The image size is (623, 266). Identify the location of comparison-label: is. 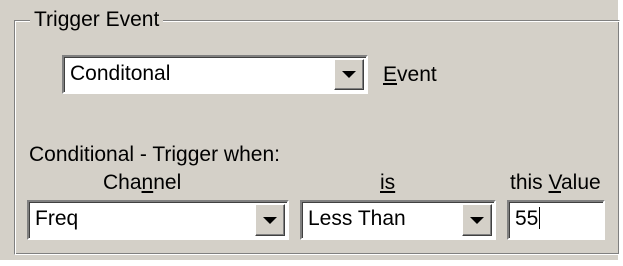
(388, 182).